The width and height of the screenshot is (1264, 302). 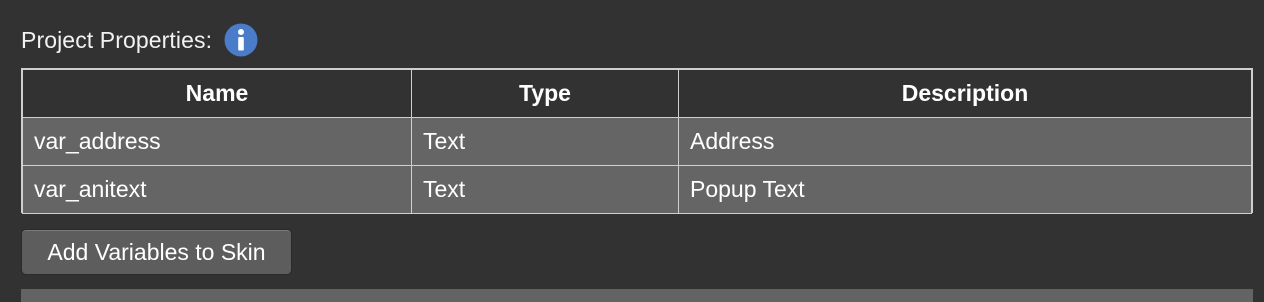 I want to click on cell-name: var_address, so click(x=217, y=141).